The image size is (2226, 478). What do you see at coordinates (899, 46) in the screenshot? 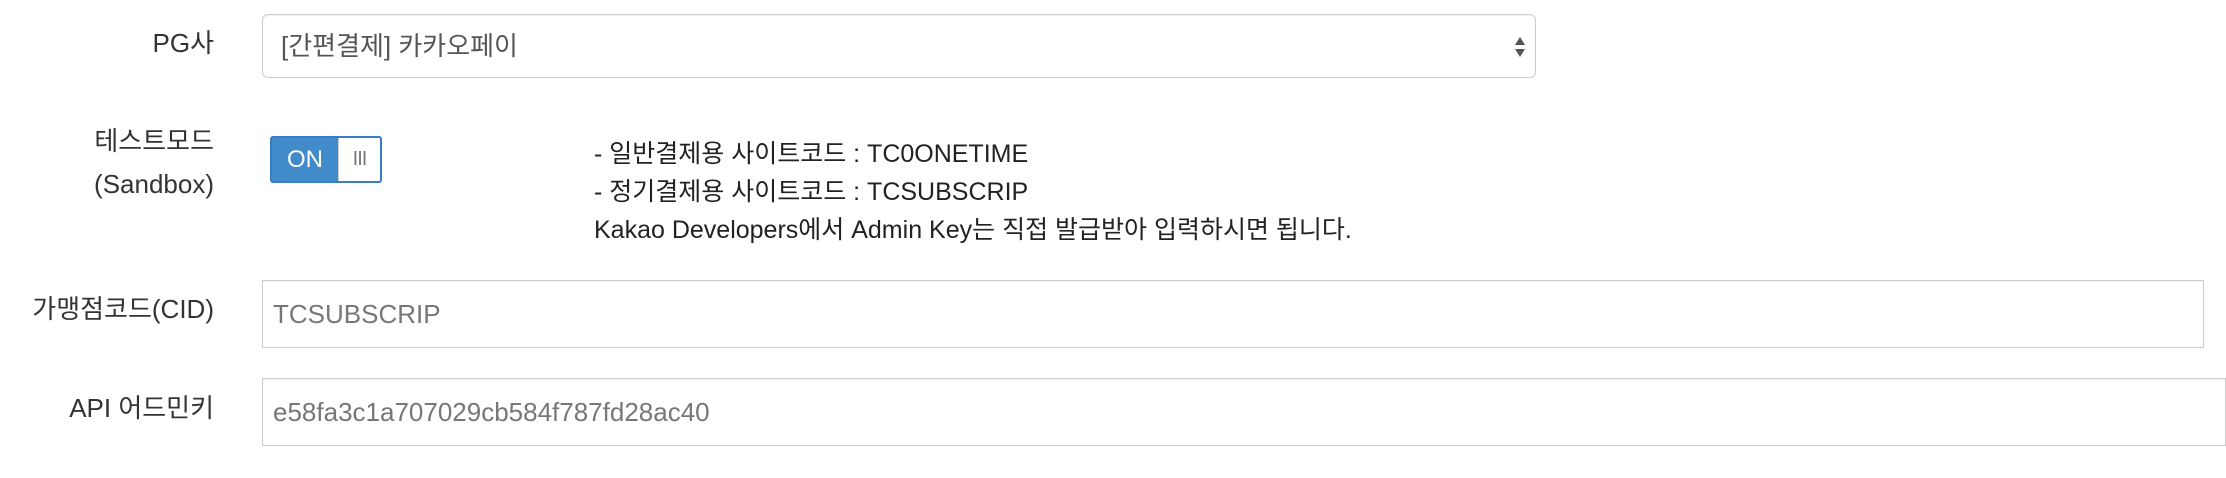
I see `pg-select: [간편결제] 카카오페이` at bounding box center [899, 46].